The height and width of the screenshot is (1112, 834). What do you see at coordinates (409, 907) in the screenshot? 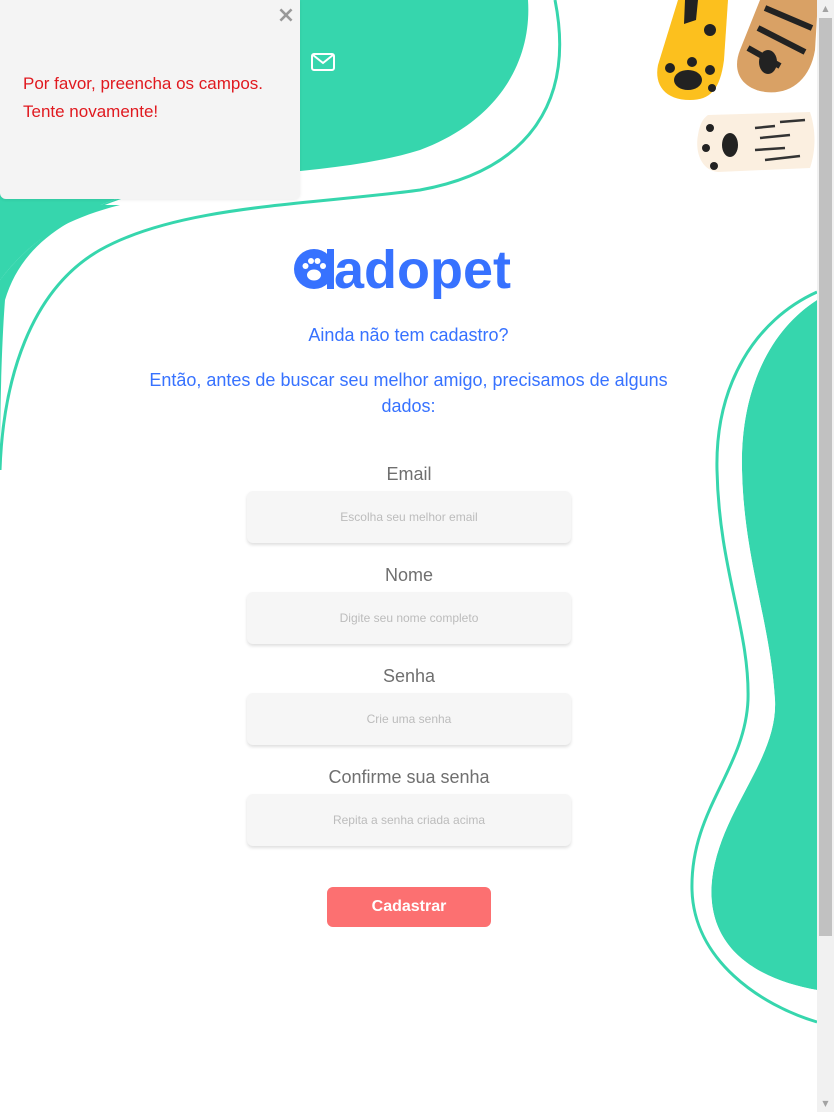
I see `submit-button: Cadastrar` at bounding box center [409, 907].